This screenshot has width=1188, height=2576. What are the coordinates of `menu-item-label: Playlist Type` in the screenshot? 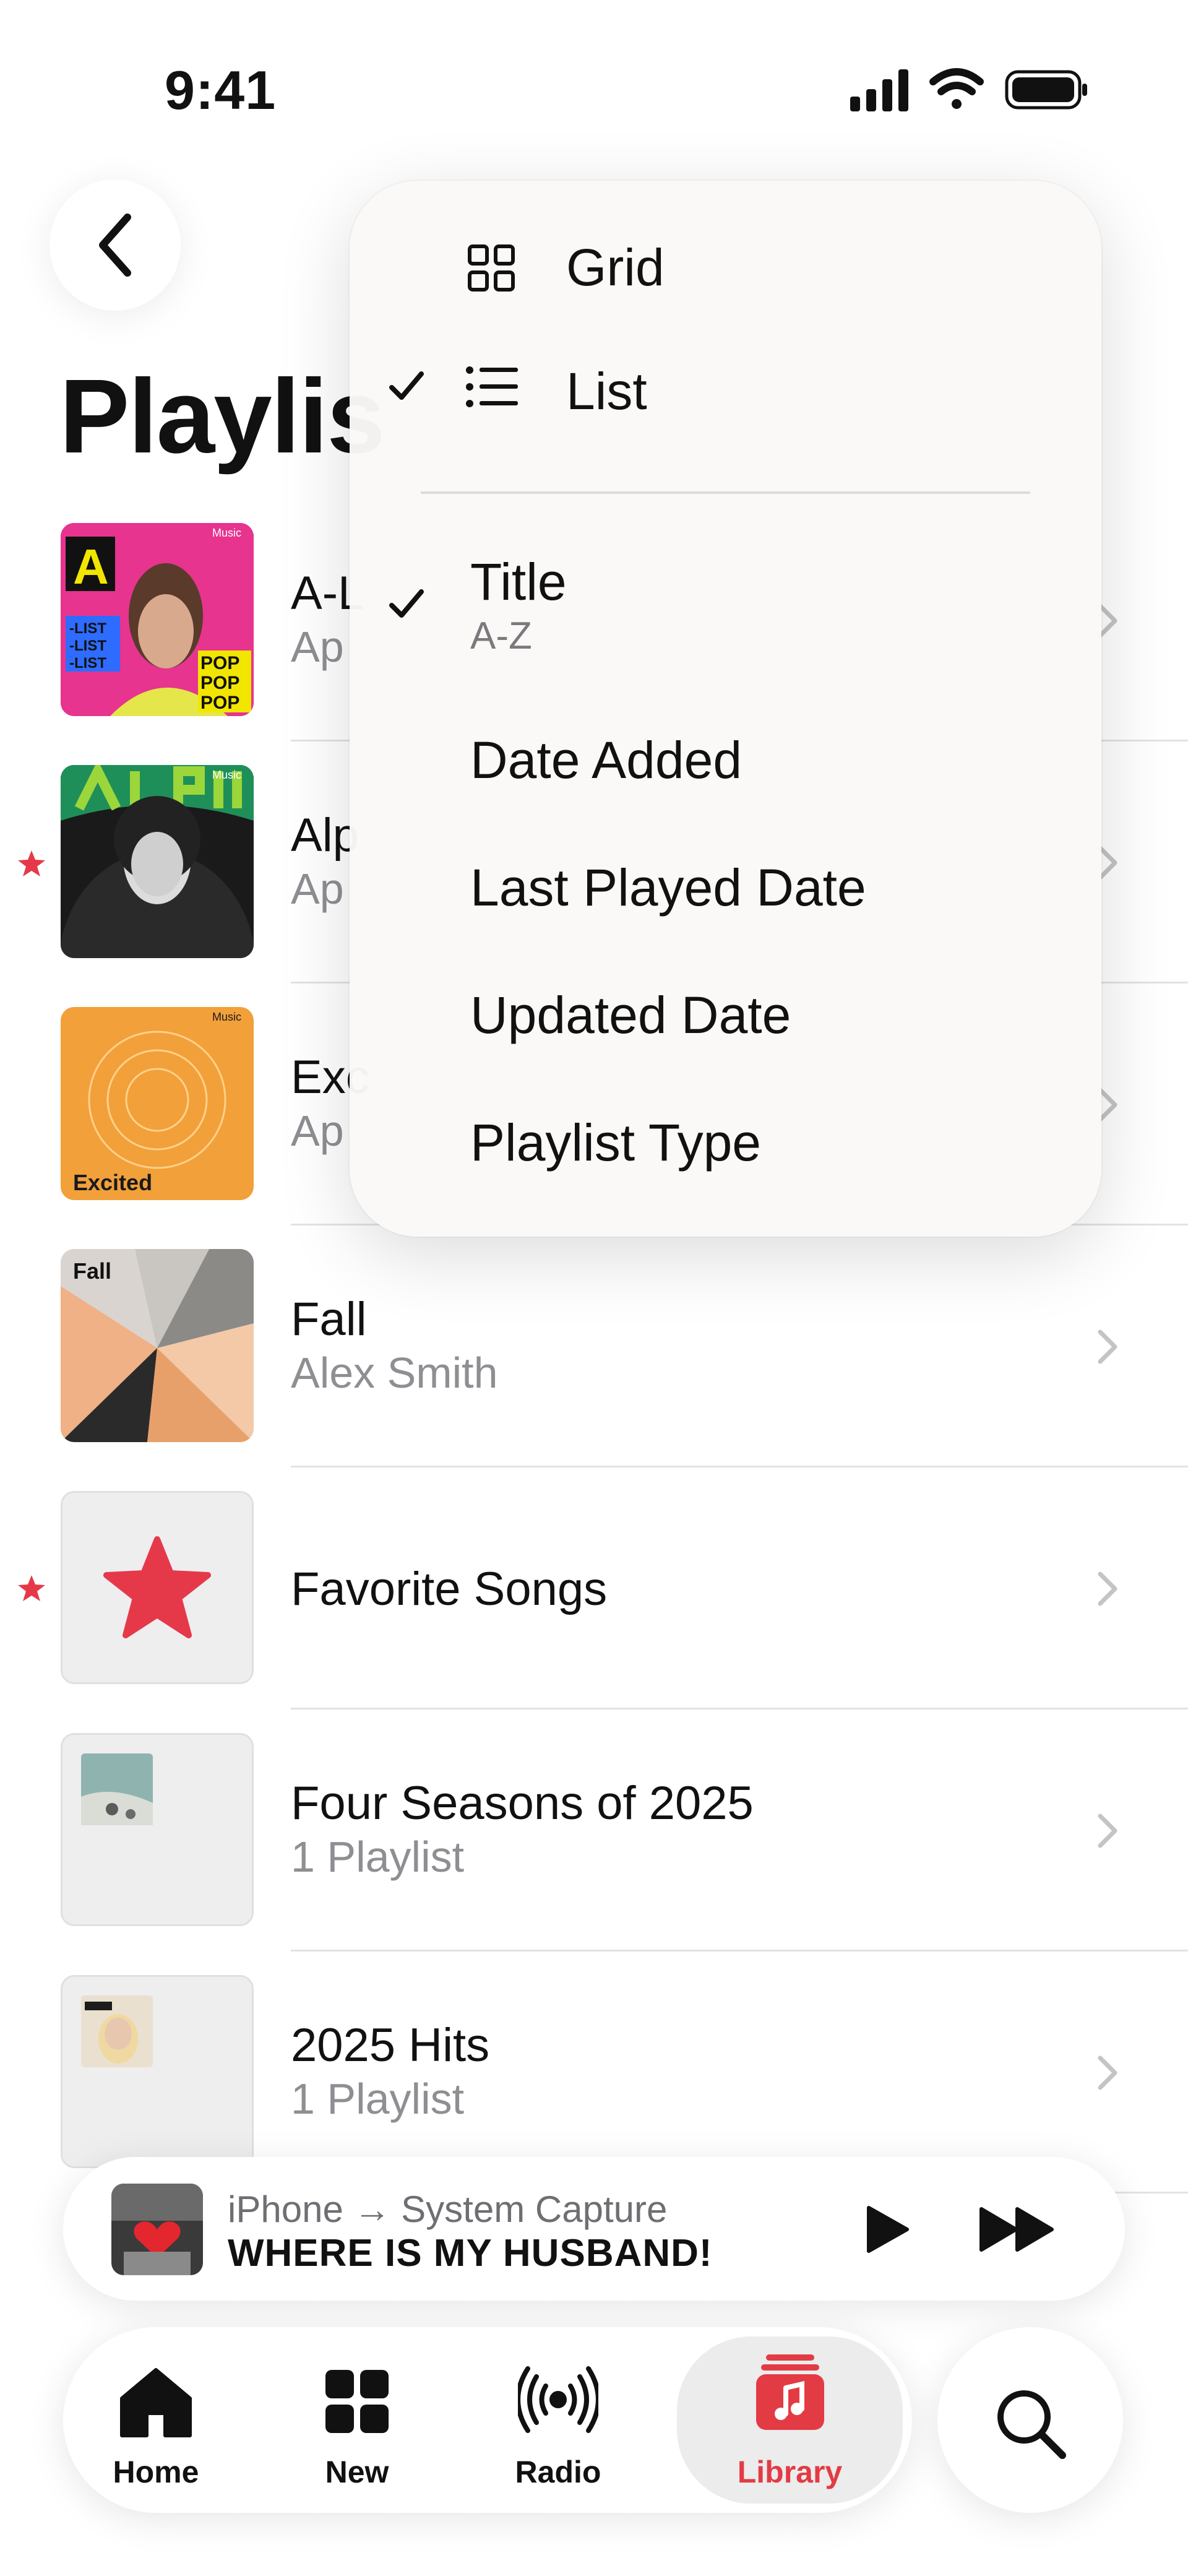 It's located at (615, 1142).